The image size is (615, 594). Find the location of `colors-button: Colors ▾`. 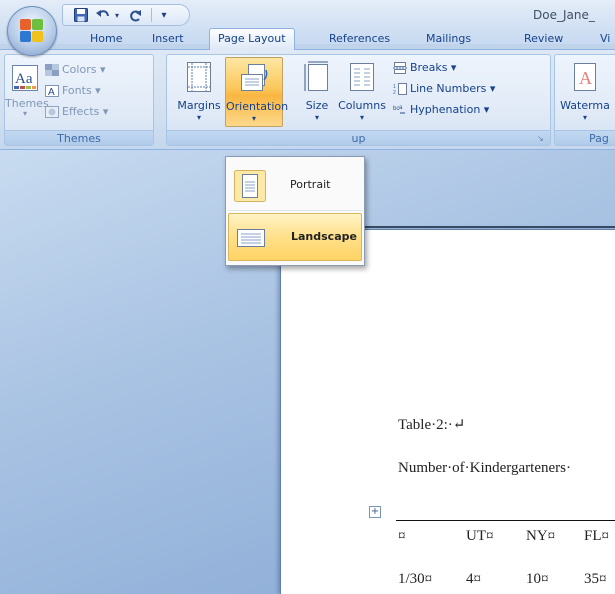

colors-button: Colors ▾ is located at coordinates (75, 70).